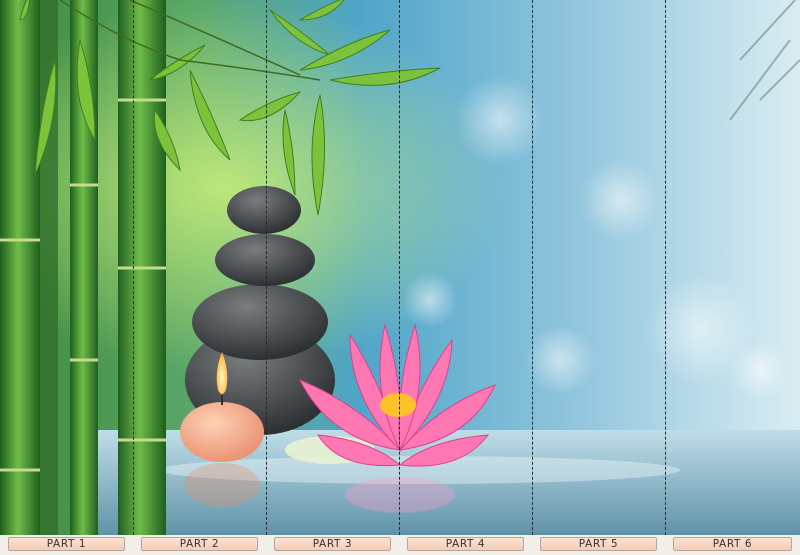 This screenshot has width=800, height=555. What do you see at coordinates (465, 544) in the screenshot?
I see `part-4-label: PART 4` at bounding box center [465, 544].